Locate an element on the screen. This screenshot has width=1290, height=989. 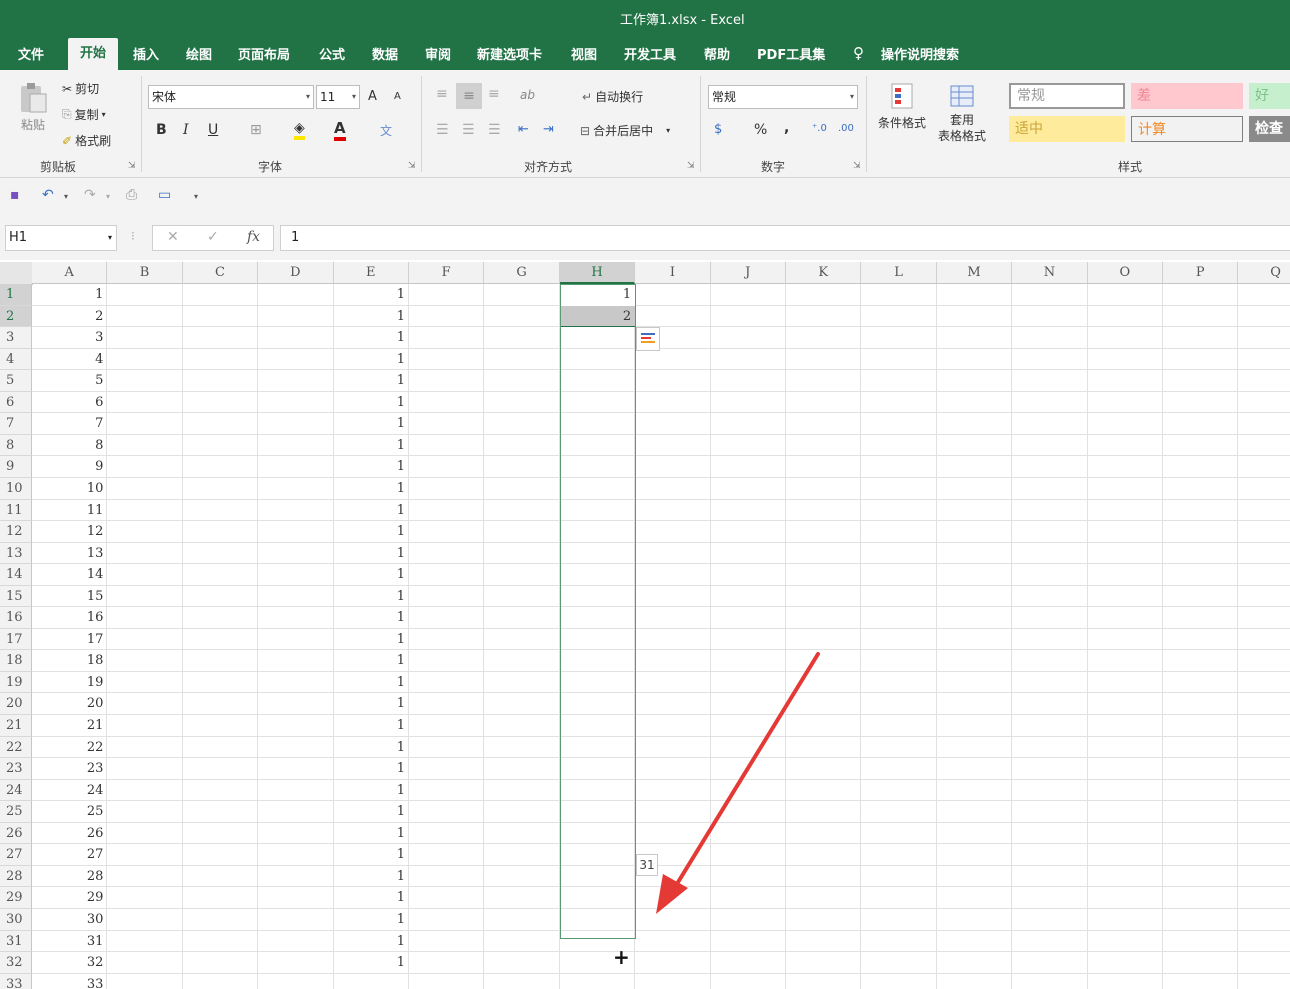
cell-a: 27 is located at coordinates (69, 854).